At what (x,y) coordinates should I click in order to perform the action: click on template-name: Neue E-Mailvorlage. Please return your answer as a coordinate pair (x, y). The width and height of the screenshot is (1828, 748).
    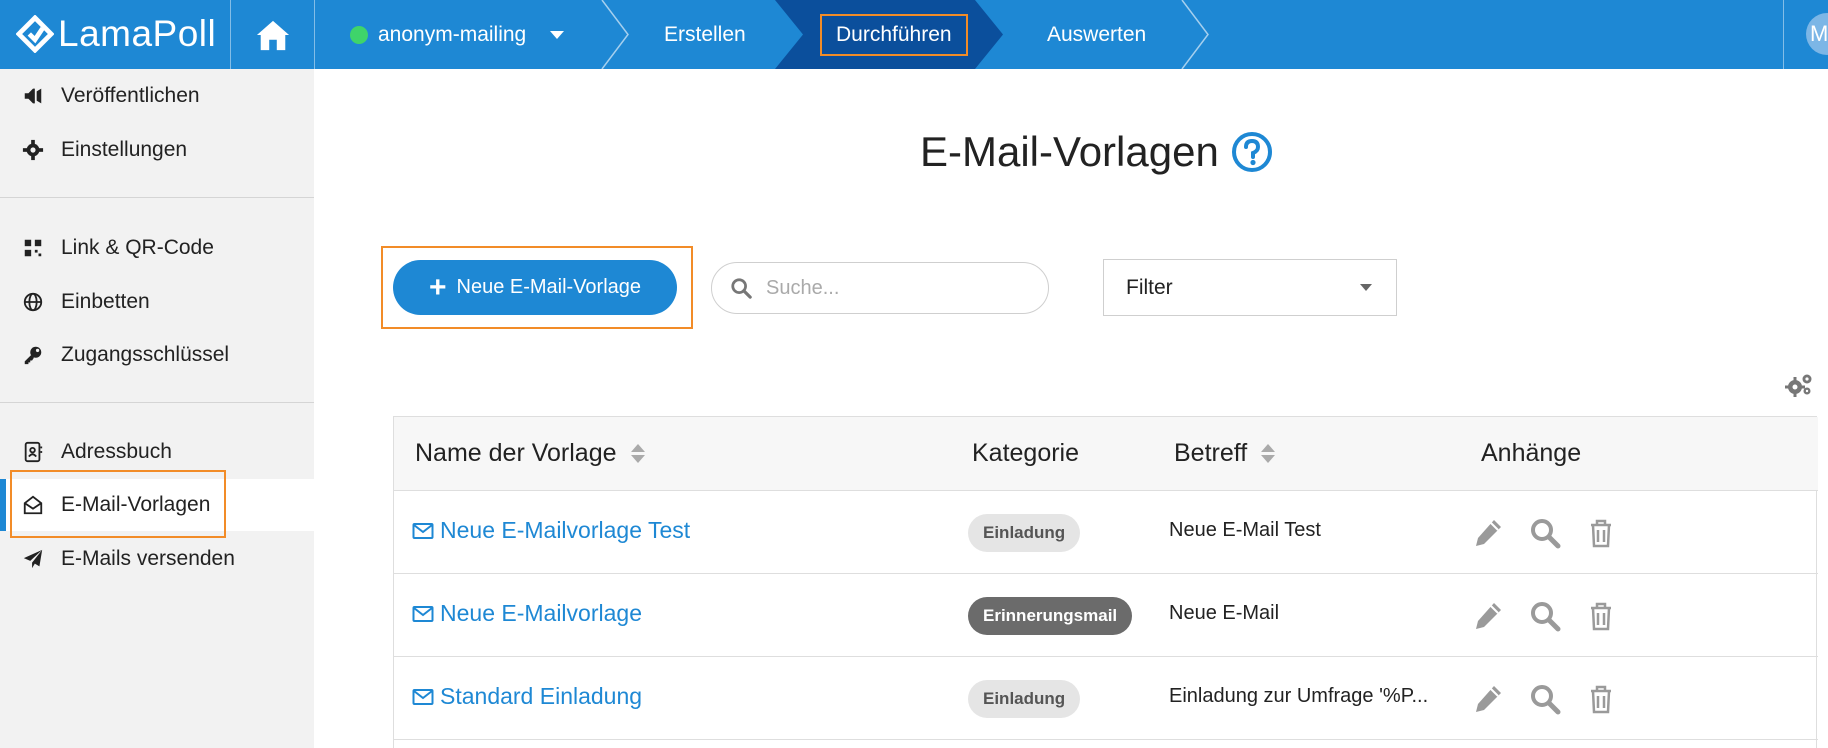
    Looking at the image, I should click on (541, 613).